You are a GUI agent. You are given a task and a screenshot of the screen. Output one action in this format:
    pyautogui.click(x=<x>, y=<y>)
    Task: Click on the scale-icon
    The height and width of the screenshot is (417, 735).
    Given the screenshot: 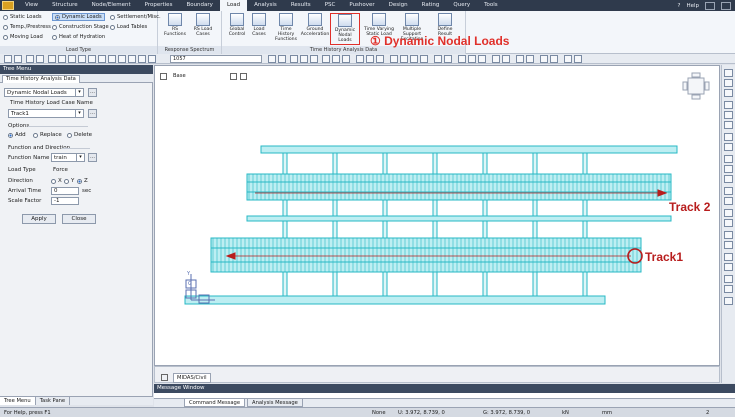 What is the action you would take?
    pyautogui.click(x=728, y=83)
    